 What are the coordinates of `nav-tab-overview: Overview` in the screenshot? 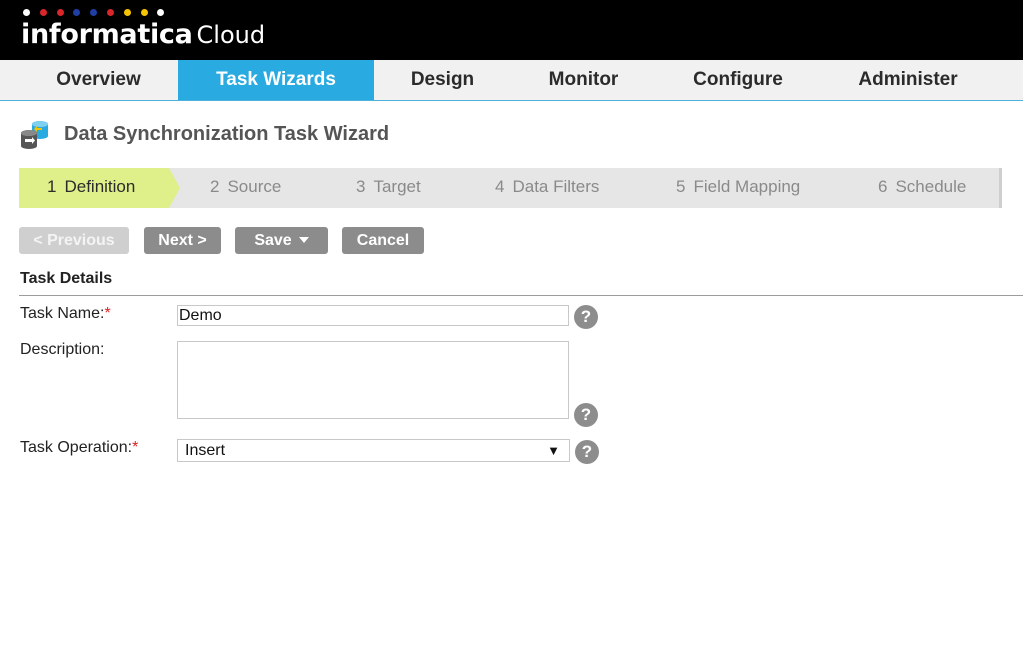 It's located at (98, 80).